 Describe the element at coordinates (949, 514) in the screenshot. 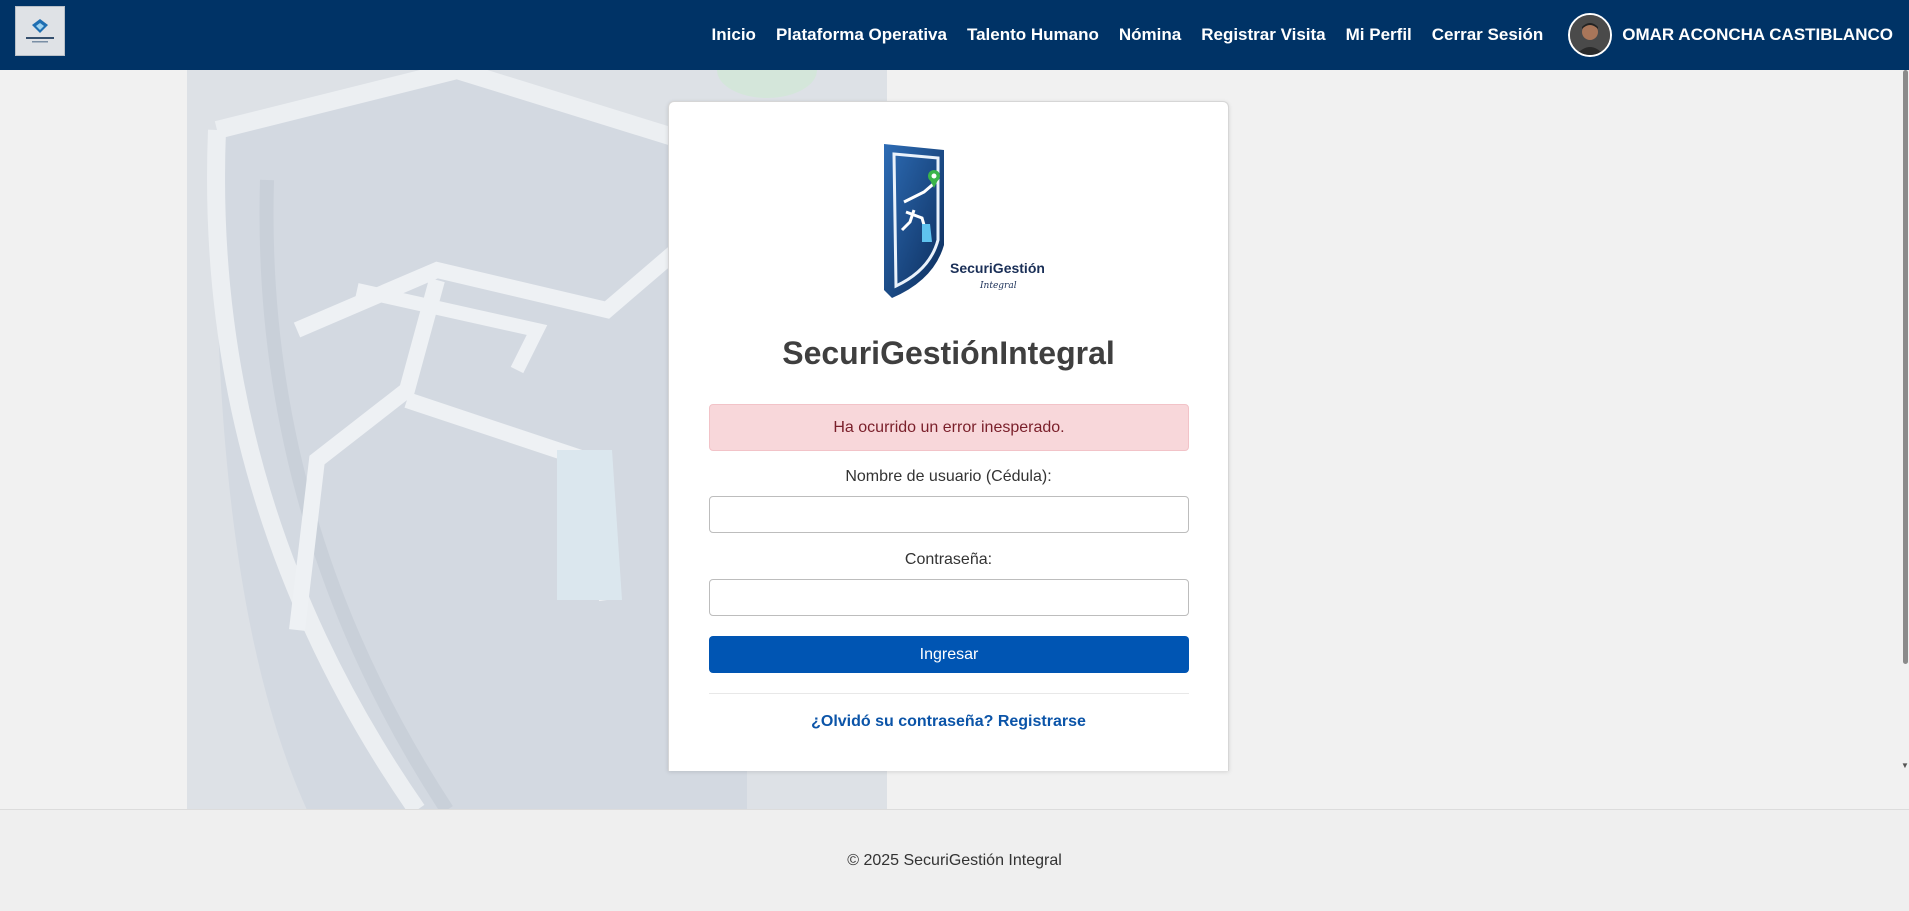

I see `username-input` at that location.